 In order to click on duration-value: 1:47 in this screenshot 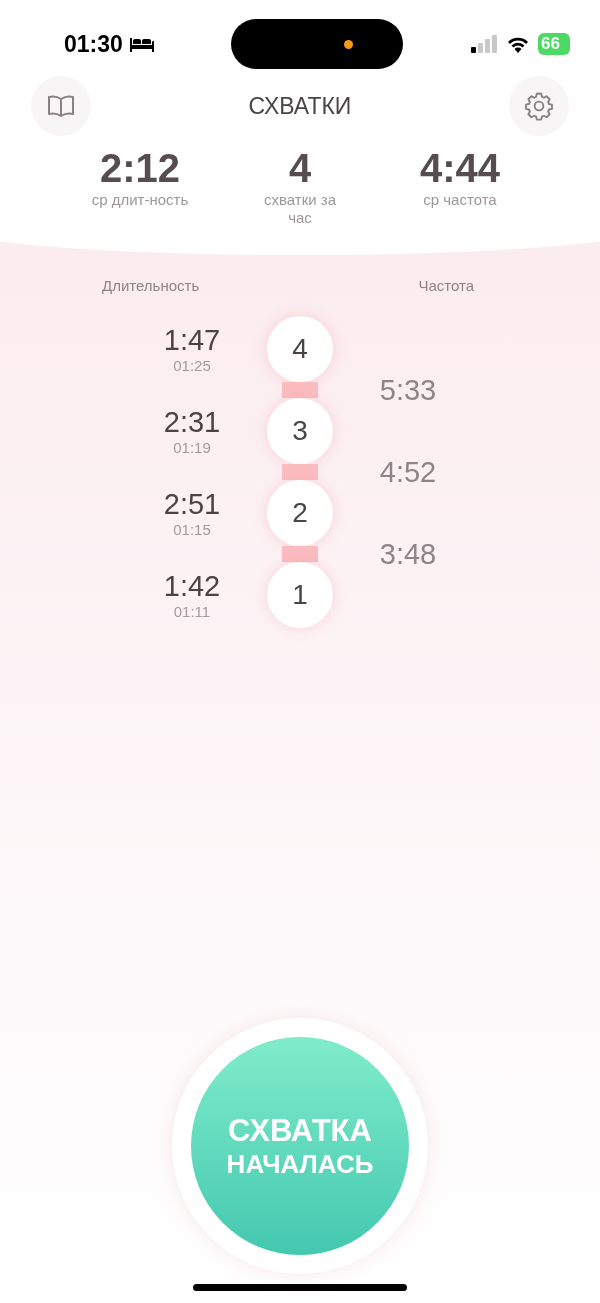, I will do `click(192, 340)`.